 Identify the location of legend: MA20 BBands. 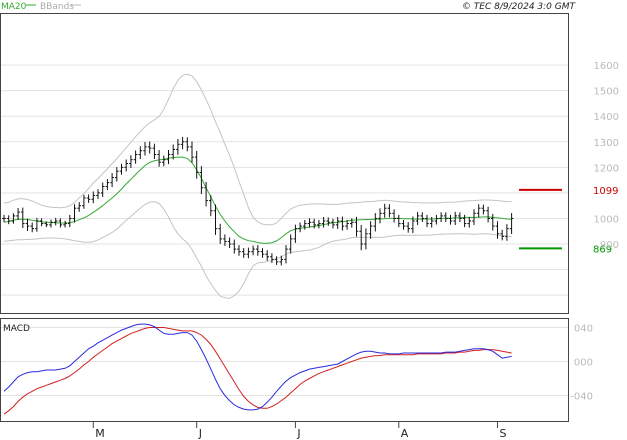
(41, 7).